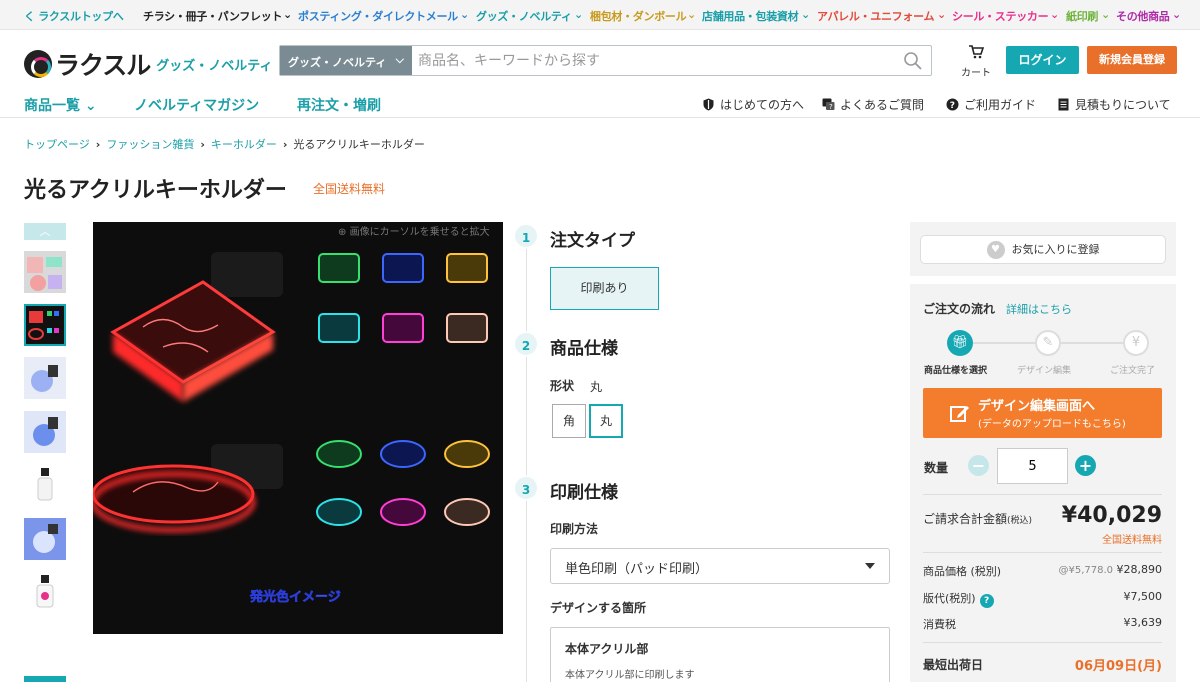 The width and height of the screenshot is (1200, 682). What do you see at coordinates (1055, 249) in the screenshot?
I see `favorite-label: お気に入りに登録` at bounding box center [1055, 249].